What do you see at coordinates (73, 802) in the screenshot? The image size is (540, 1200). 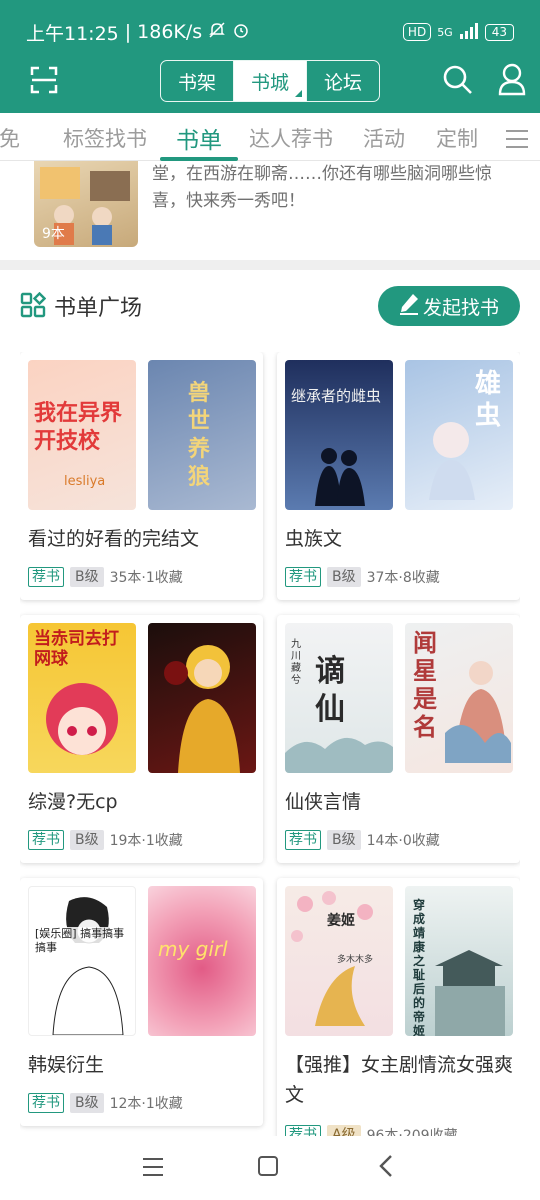 I see `card-title: 综漫?无cp` at bounding box center [73, 802].